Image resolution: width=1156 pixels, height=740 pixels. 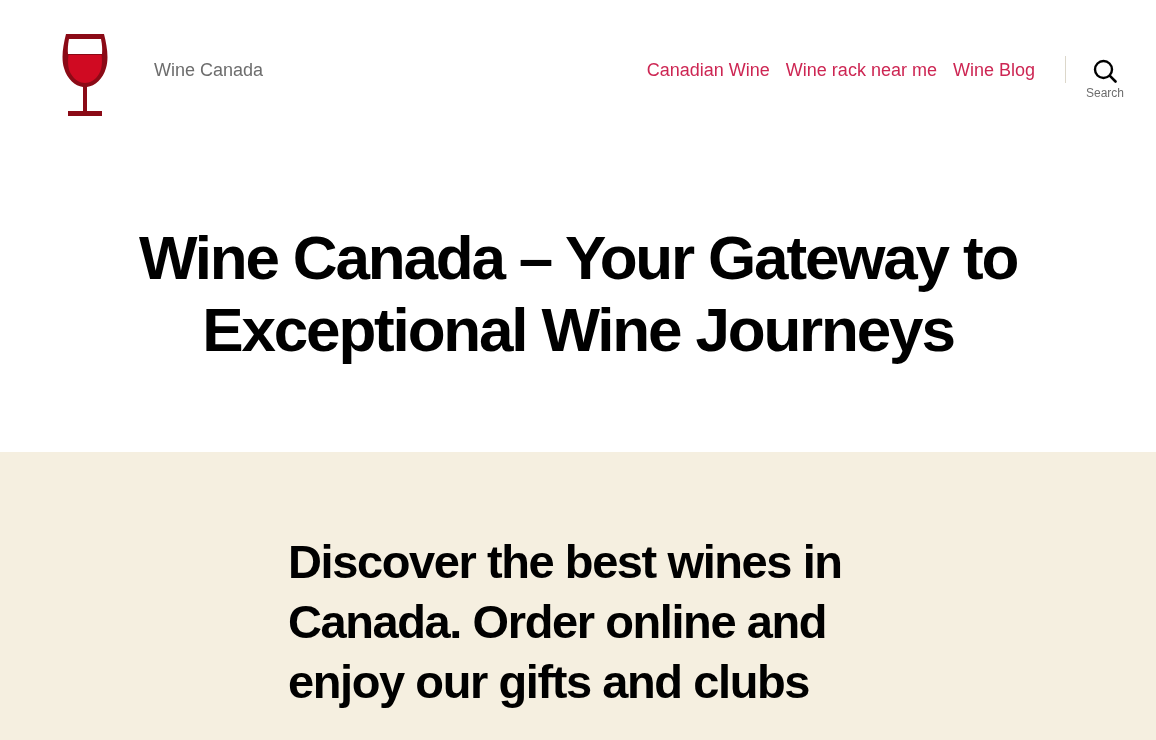 I want to click on site-title: Wine Canada, so click(x=209, y=70).